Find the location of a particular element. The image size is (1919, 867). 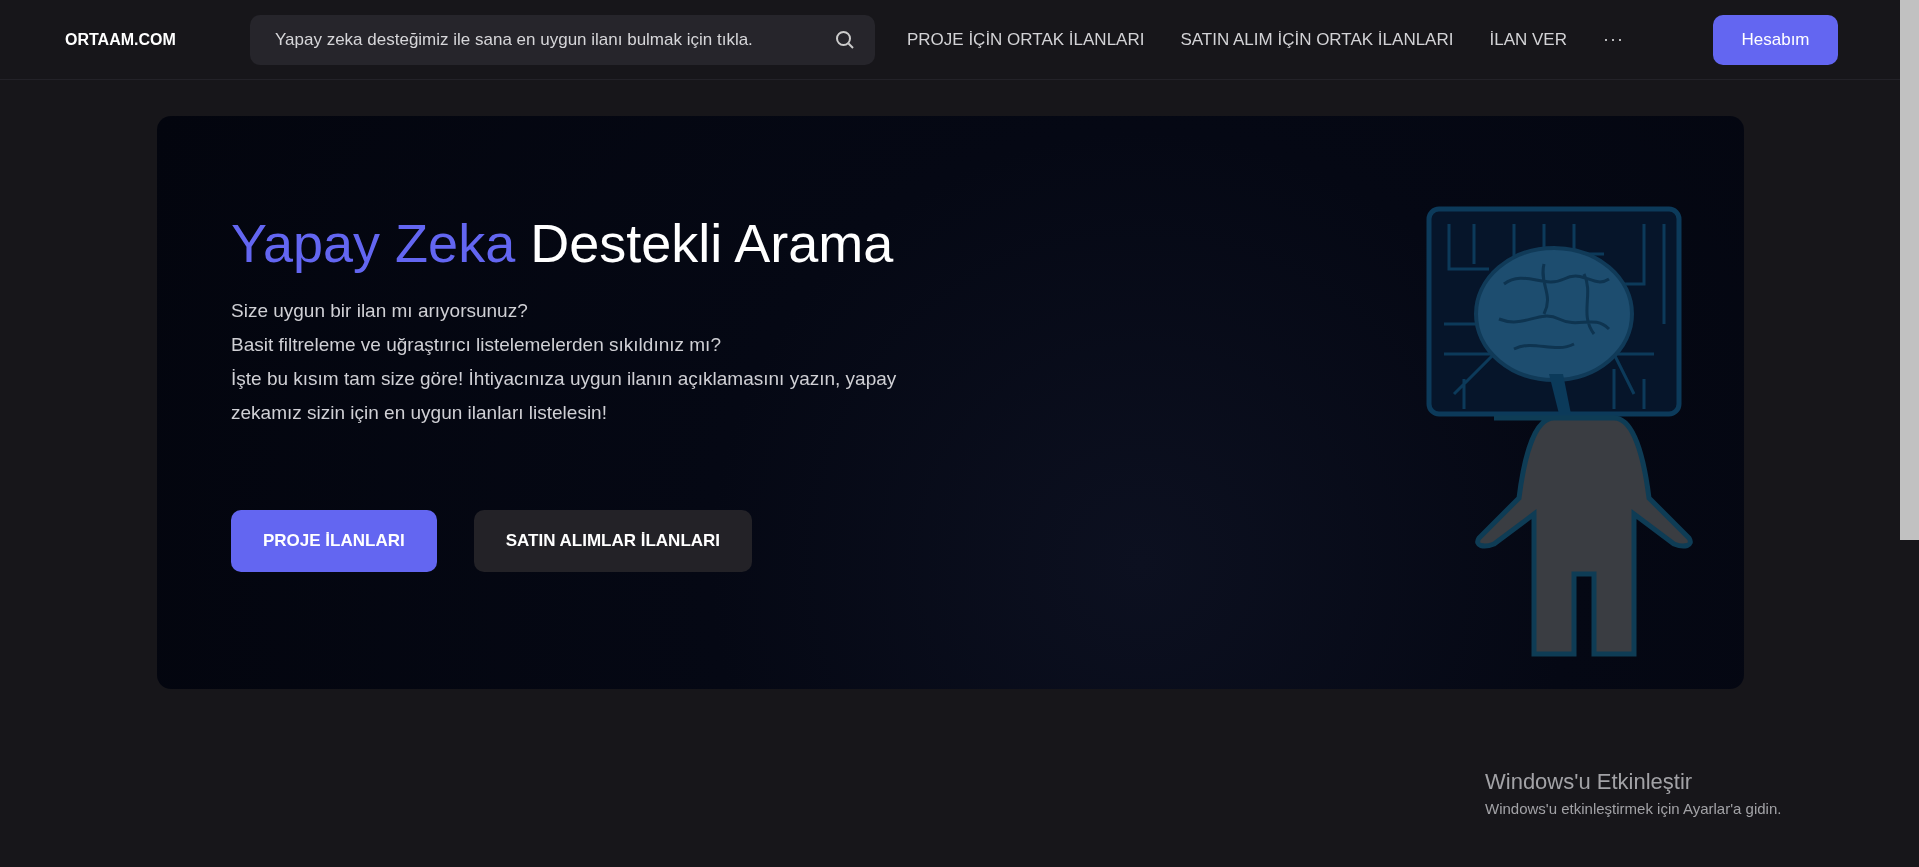

activation-notice-title: Windows'u Etkinleştir is located at coordinates (1589, 782).